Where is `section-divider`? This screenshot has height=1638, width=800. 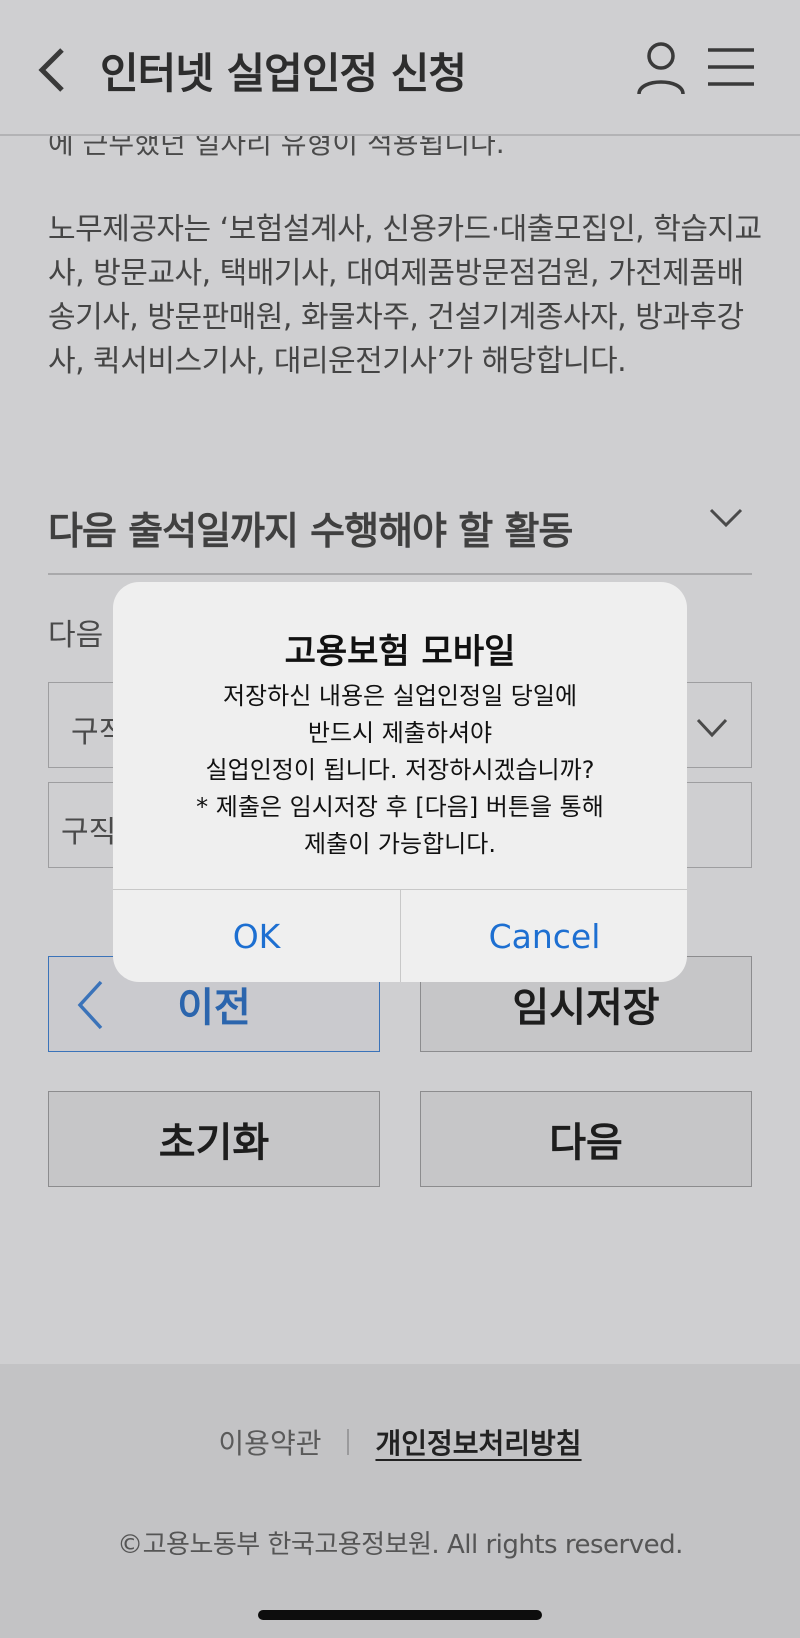
section-divider is located at coordinates (400, 574).